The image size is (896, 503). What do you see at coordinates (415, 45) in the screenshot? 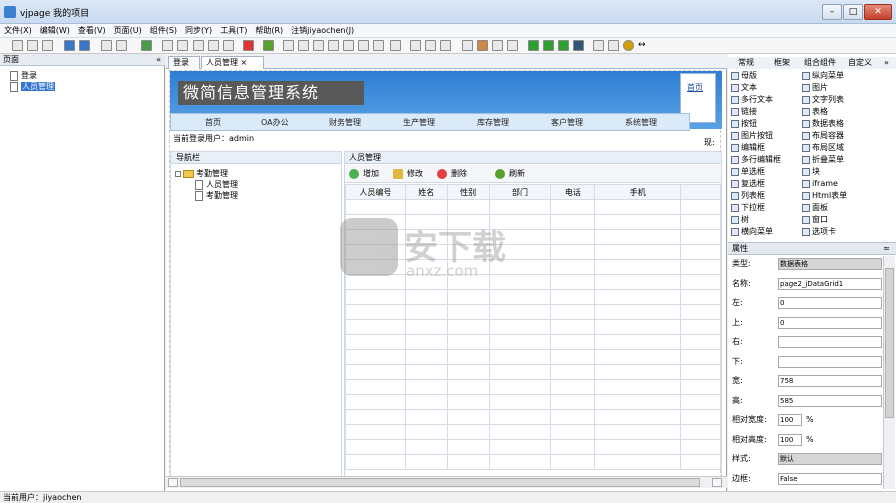
I see `h-space-icon` at bounding box center [415, 45].